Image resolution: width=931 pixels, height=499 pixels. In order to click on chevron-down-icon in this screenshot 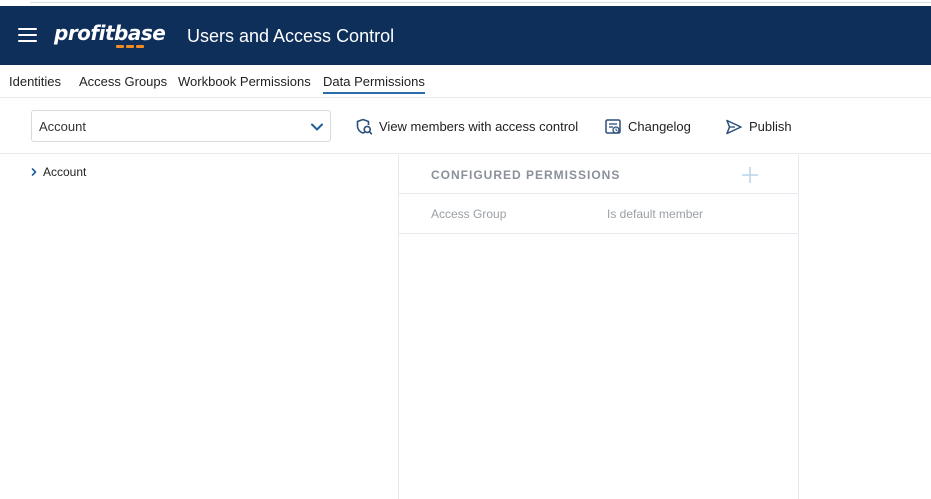, I will do `click(317, 127)`.